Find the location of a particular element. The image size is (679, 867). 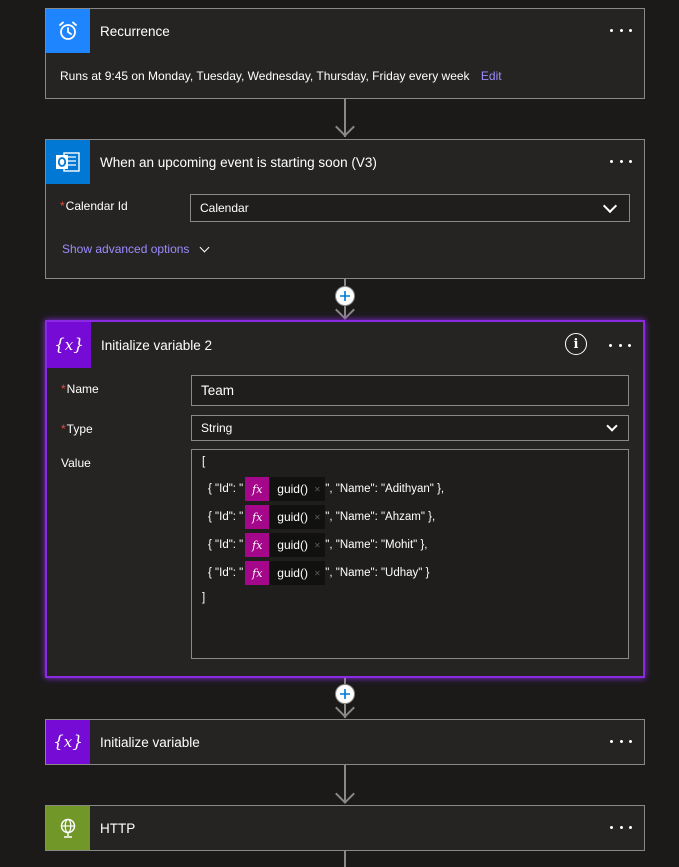

value-entry-suffix: ", "Name": "Mohit" }, is located at coordinates (376, 545).